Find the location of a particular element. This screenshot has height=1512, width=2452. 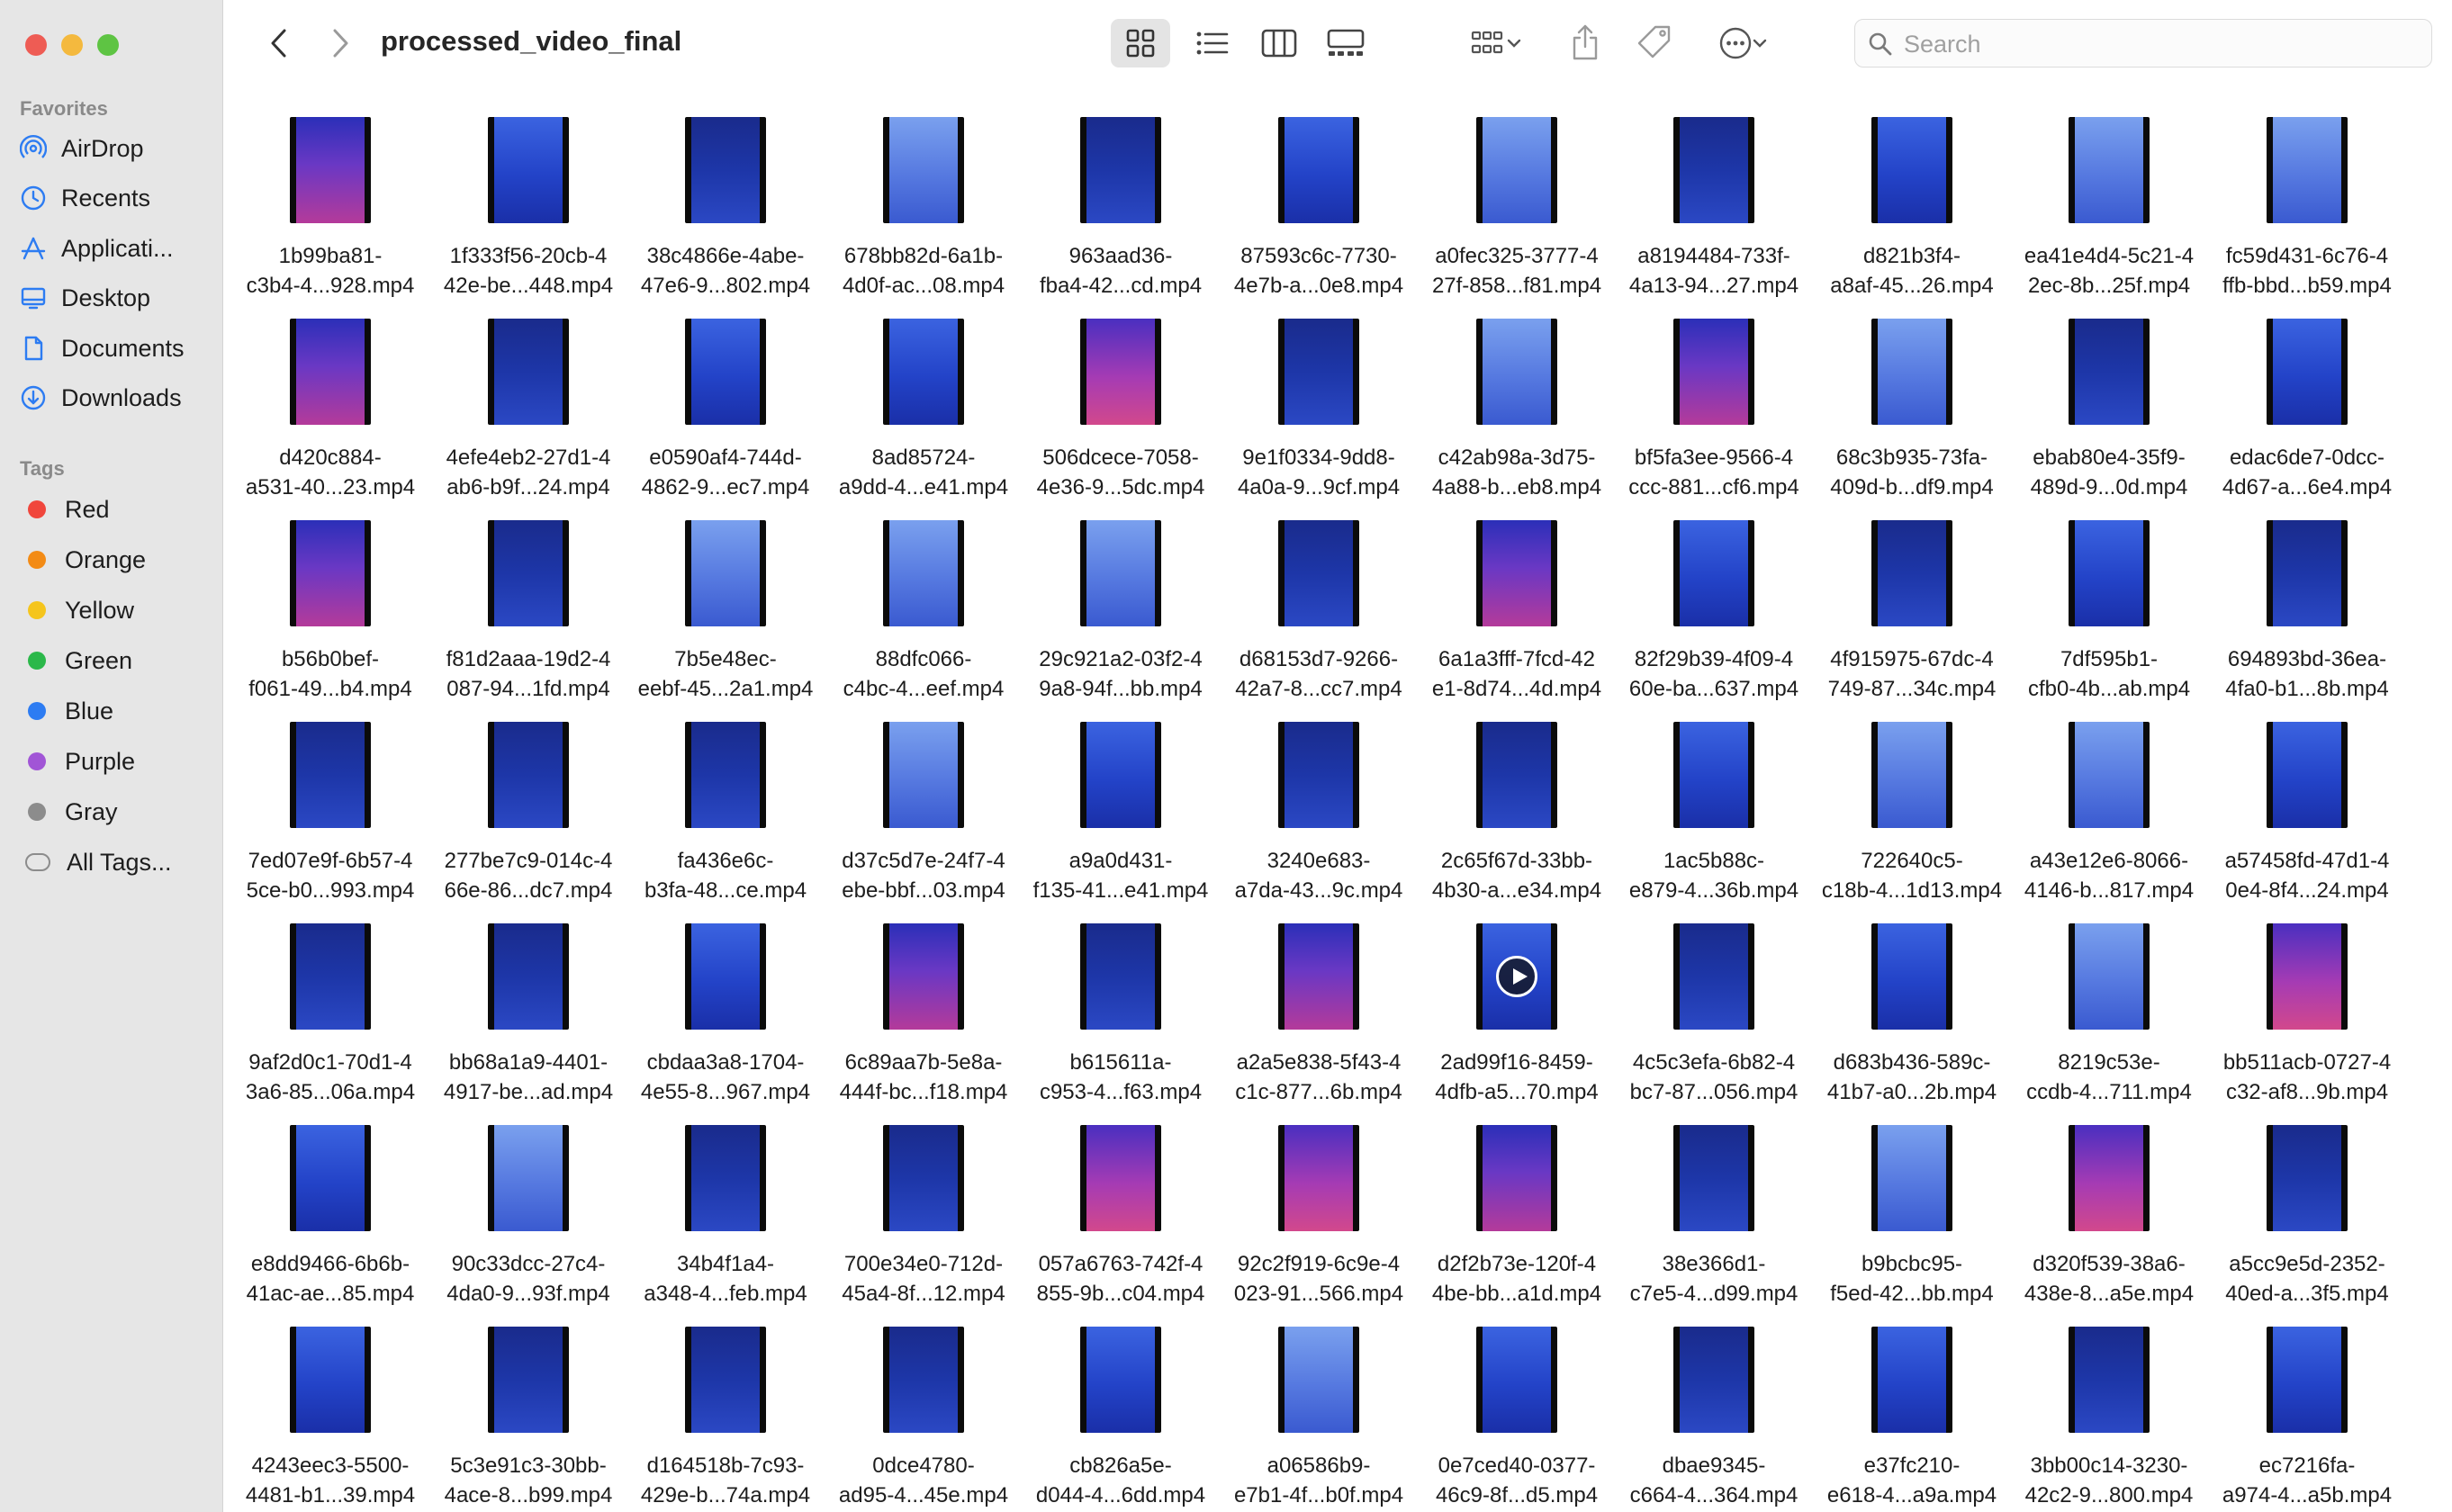

file-item: ebab80e4-35f9- 489d-9...0d.mp4 is located at coordinates (2109, 396).